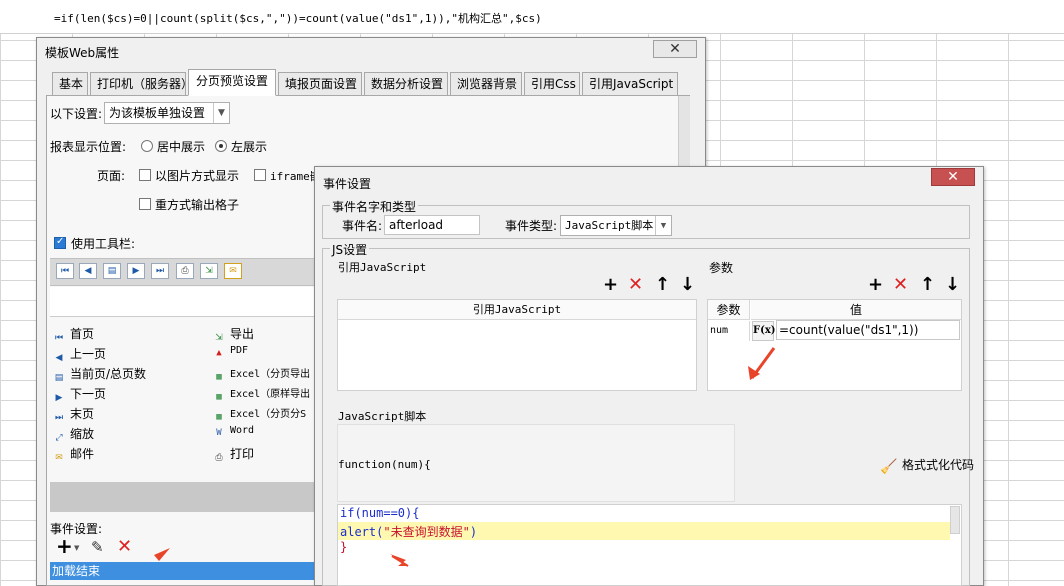  What do you see at coordinates (927, 465) in the screenshot?
I see `format-code-button: 🧹 格式式化代码` at bounding box center [927, 465].